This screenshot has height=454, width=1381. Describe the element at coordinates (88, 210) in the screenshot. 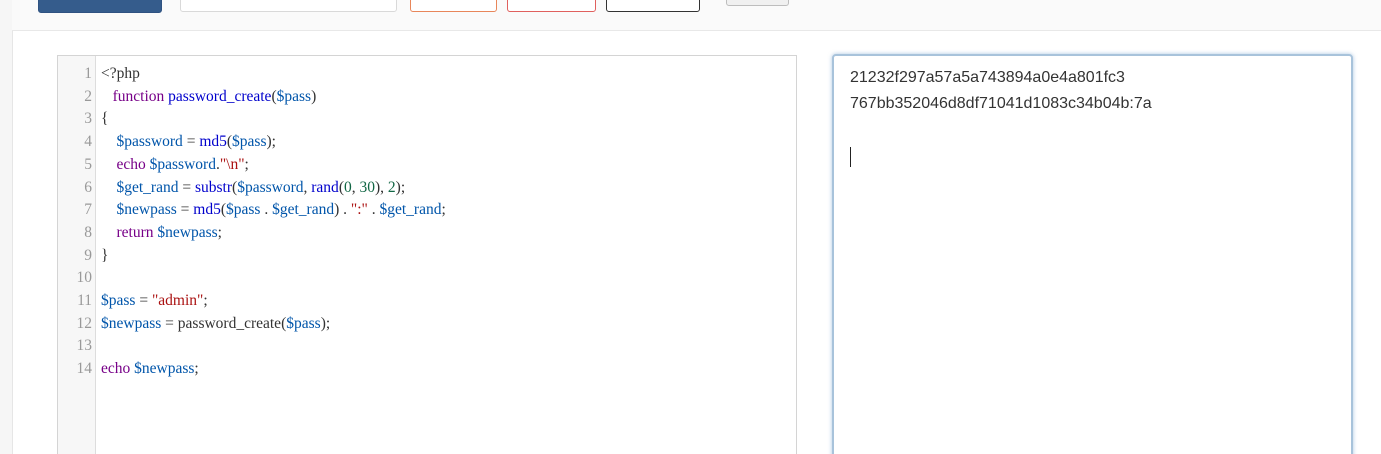

I see `line-number: 7` at that location.